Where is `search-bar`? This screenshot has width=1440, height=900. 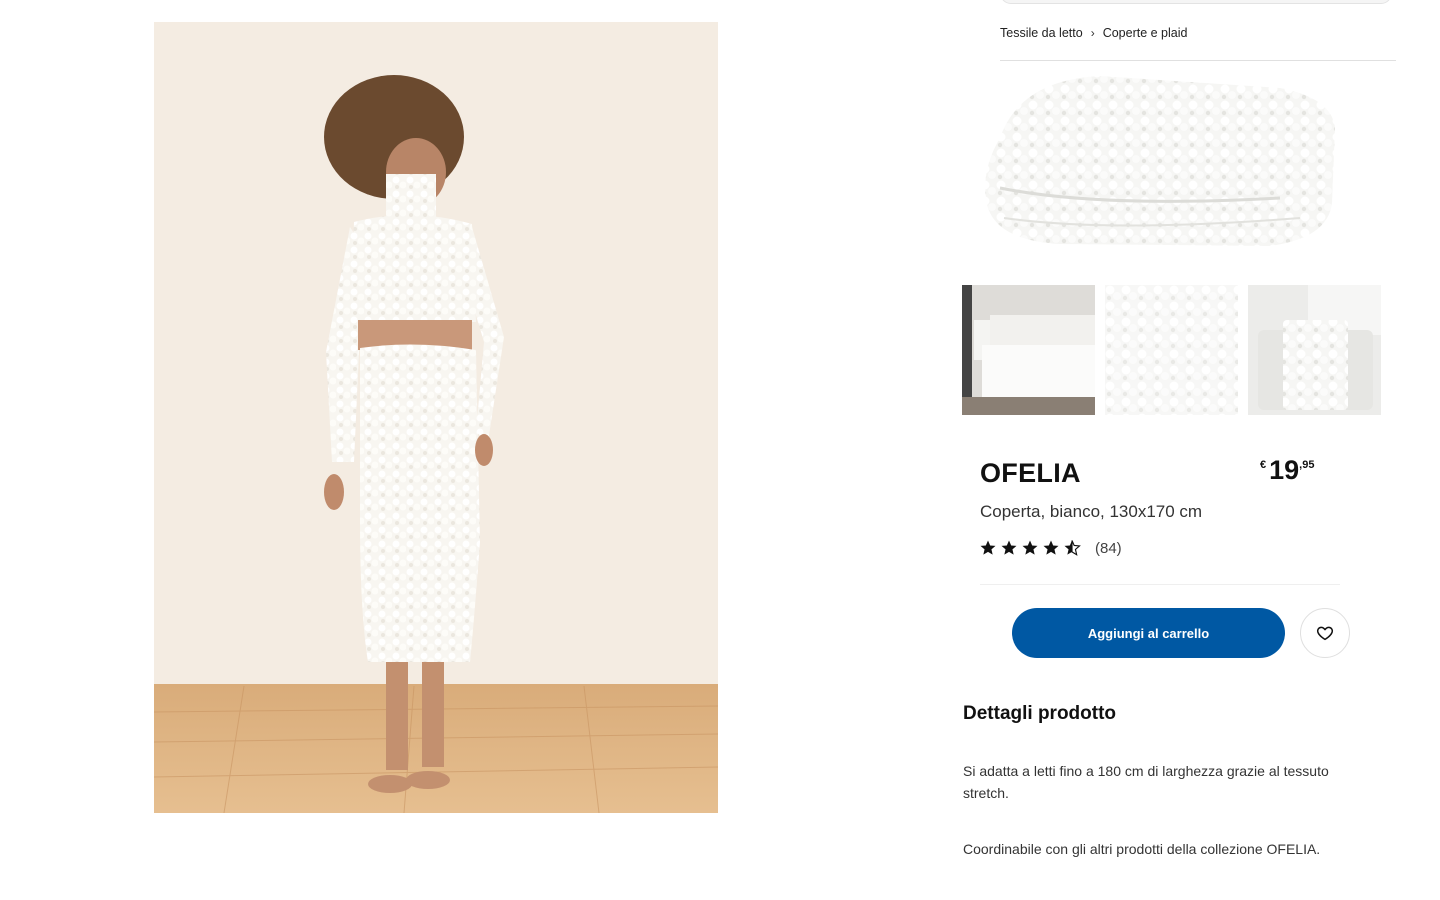
search-bar is located at coordinates (1196, 2).